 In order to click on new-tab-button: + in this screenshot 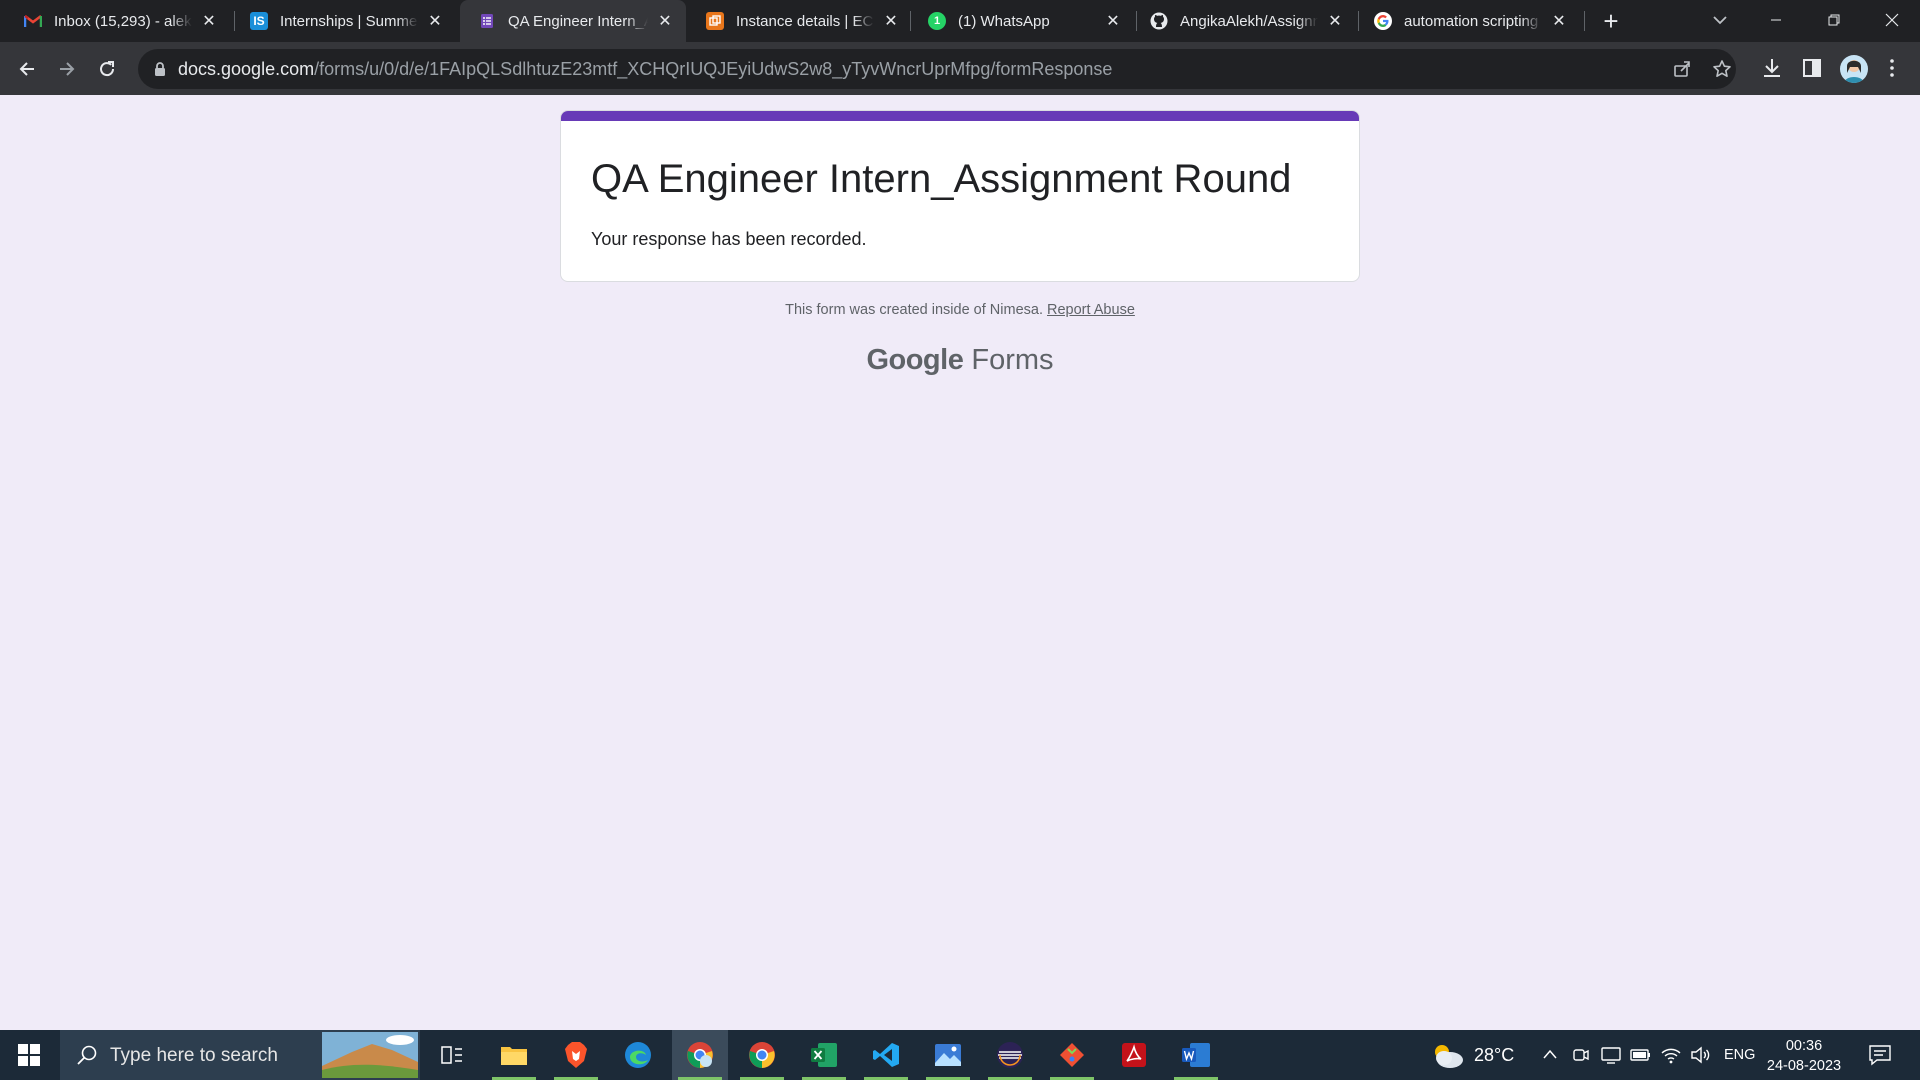, I will do `click(1611, 21)`.